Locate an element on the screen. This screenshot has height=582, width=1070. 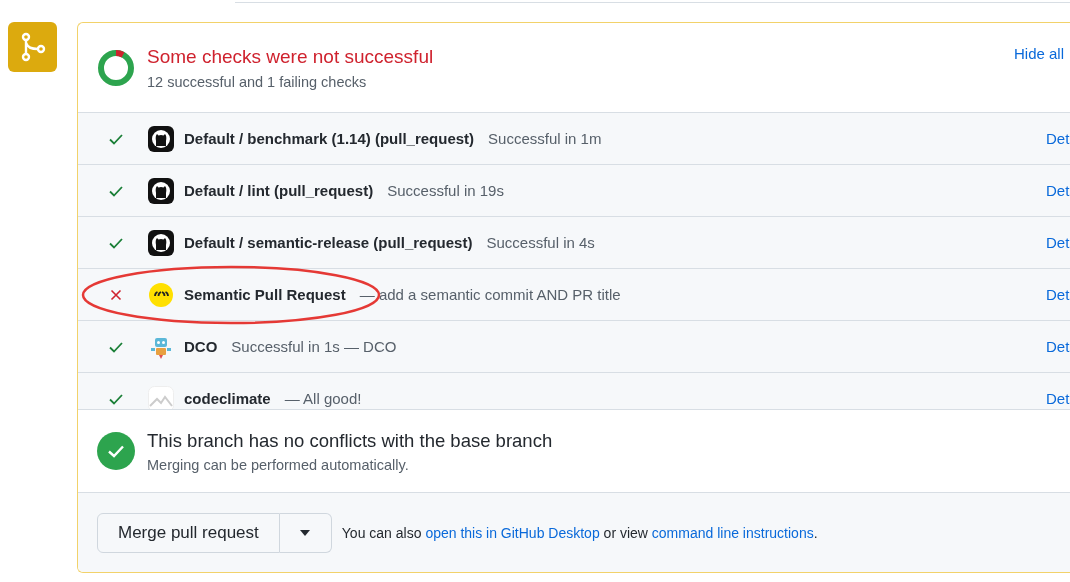
check-description: — All good! is located at coordinates (323, 398).